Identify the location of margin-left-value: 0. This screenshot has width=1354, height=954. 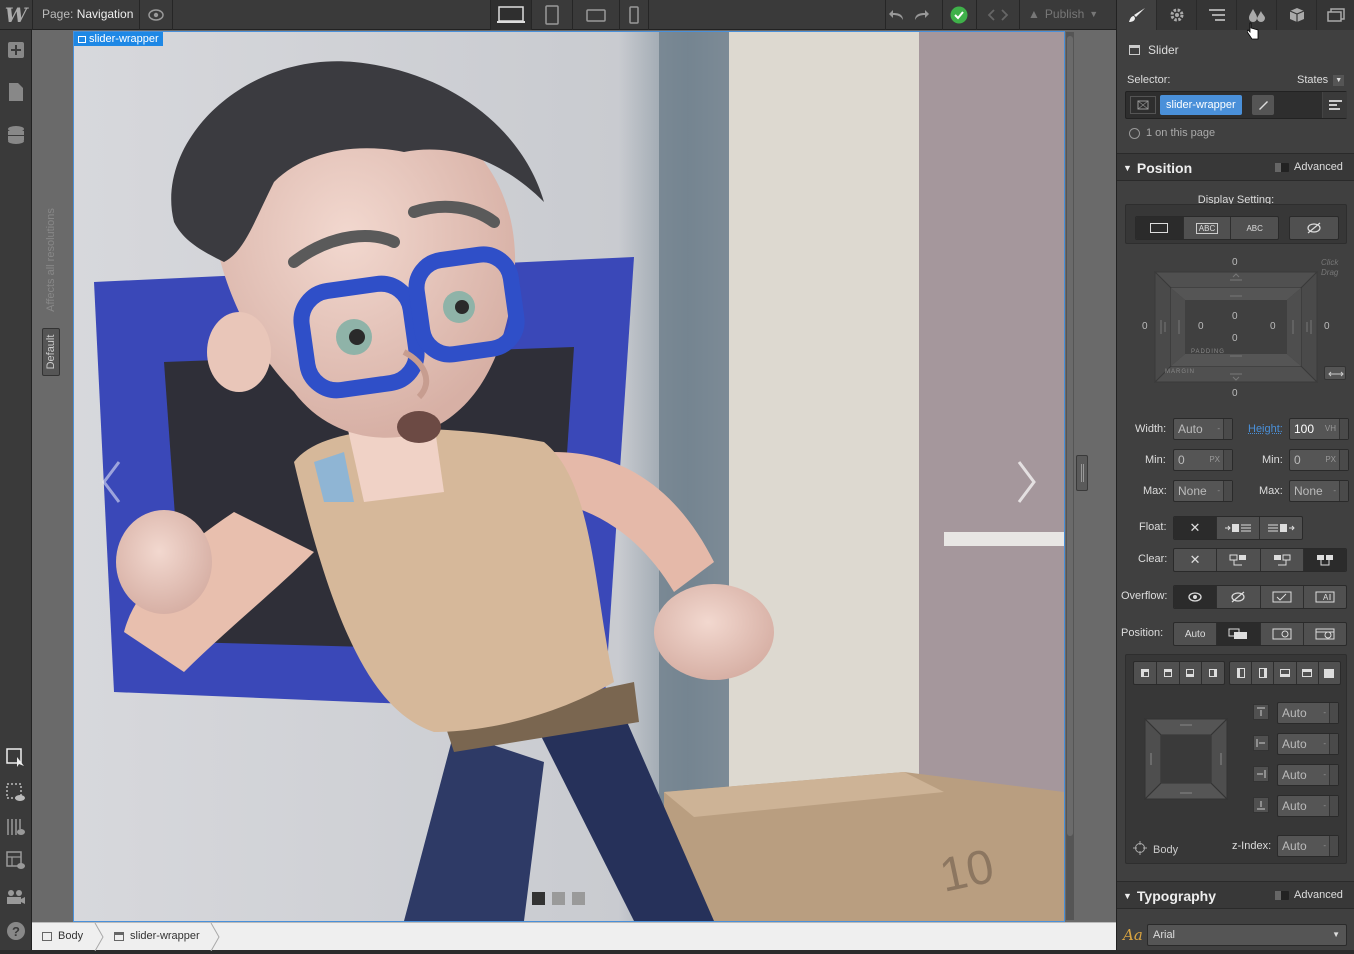
(1145, 326).